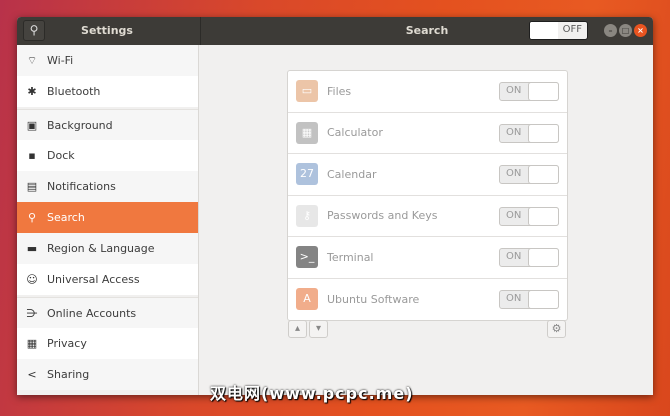  What do you see at coordinates (32, 279) in the screenshot?
I see `universal-access-icon: ☺` at bounding box center [32, 279].